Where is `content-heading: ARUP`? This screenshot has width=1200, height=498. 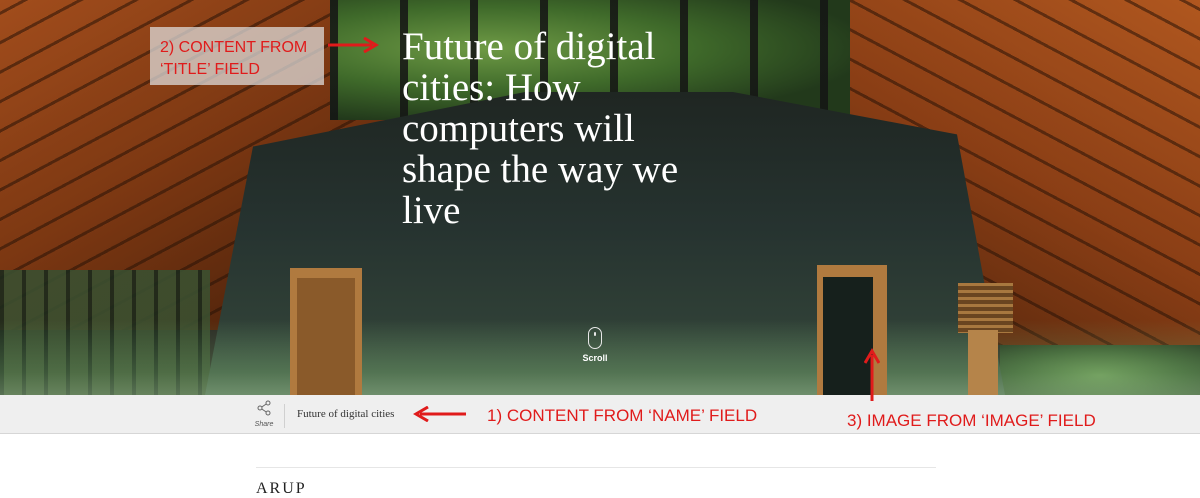
content-heading: ARUP is located at coordinates (281, 488).